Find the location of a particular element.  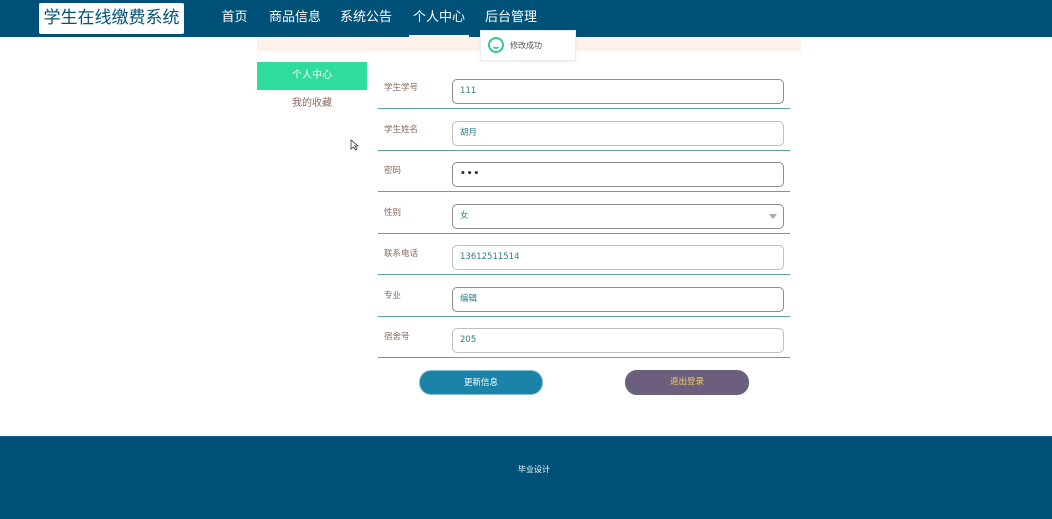

nav-goods-info: 商品信息 is located at coordinates (295, 18).